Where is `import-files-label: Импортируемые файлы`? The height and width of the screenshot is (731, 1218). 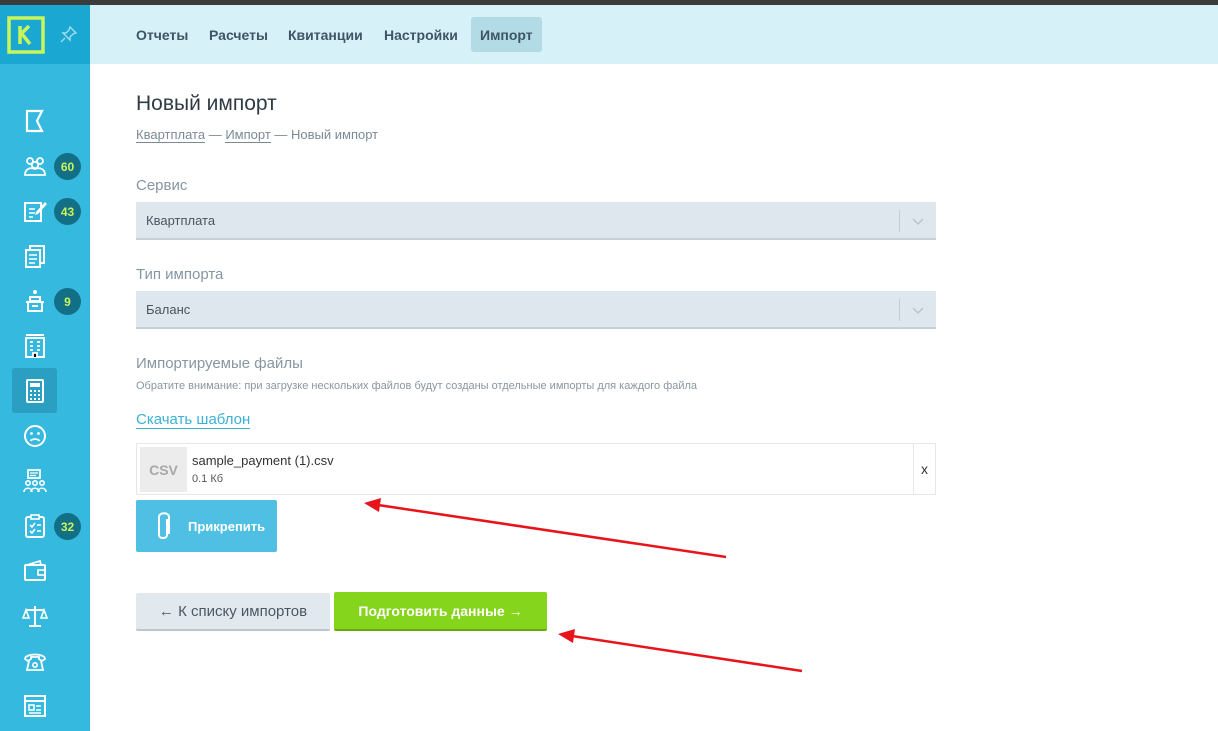 import-files-label: Импортируемые файлы is located at coordinates (219, 363).